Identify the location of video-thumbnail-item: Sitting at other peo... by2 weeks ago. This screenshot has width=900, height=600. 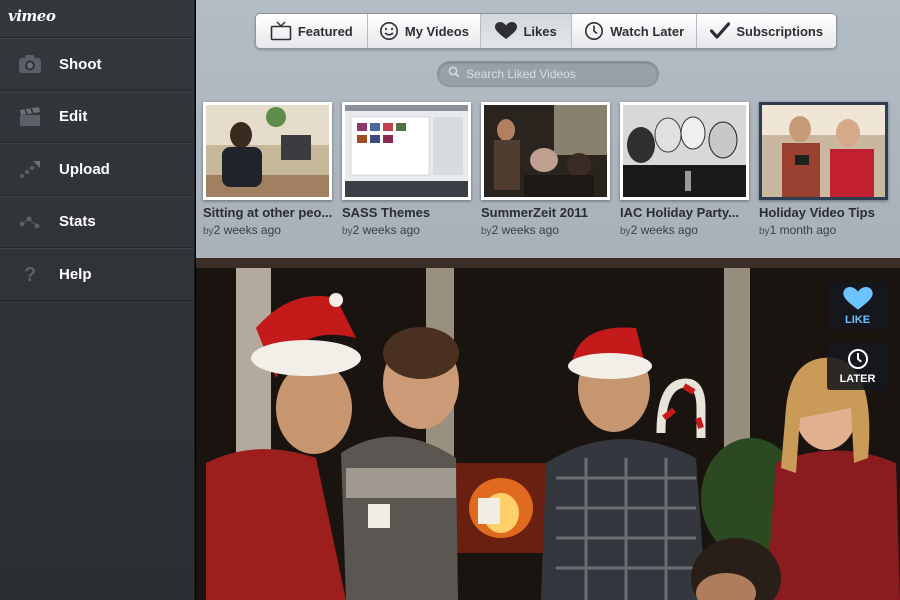
(268, 169).